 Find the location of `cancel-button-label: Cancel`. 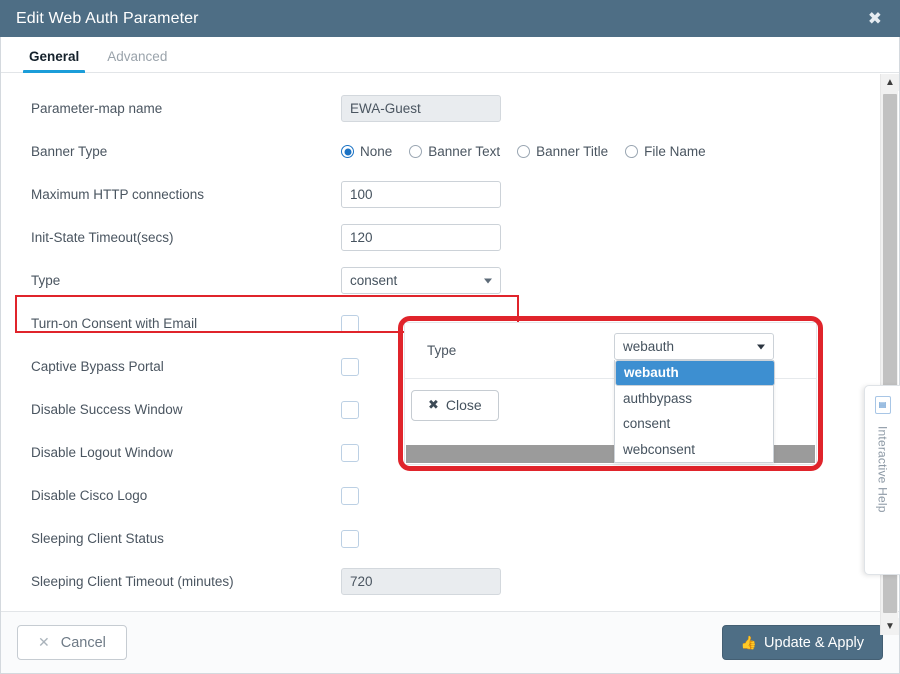

cancel-button-label: Cancel is located at coordinates (83, 642).